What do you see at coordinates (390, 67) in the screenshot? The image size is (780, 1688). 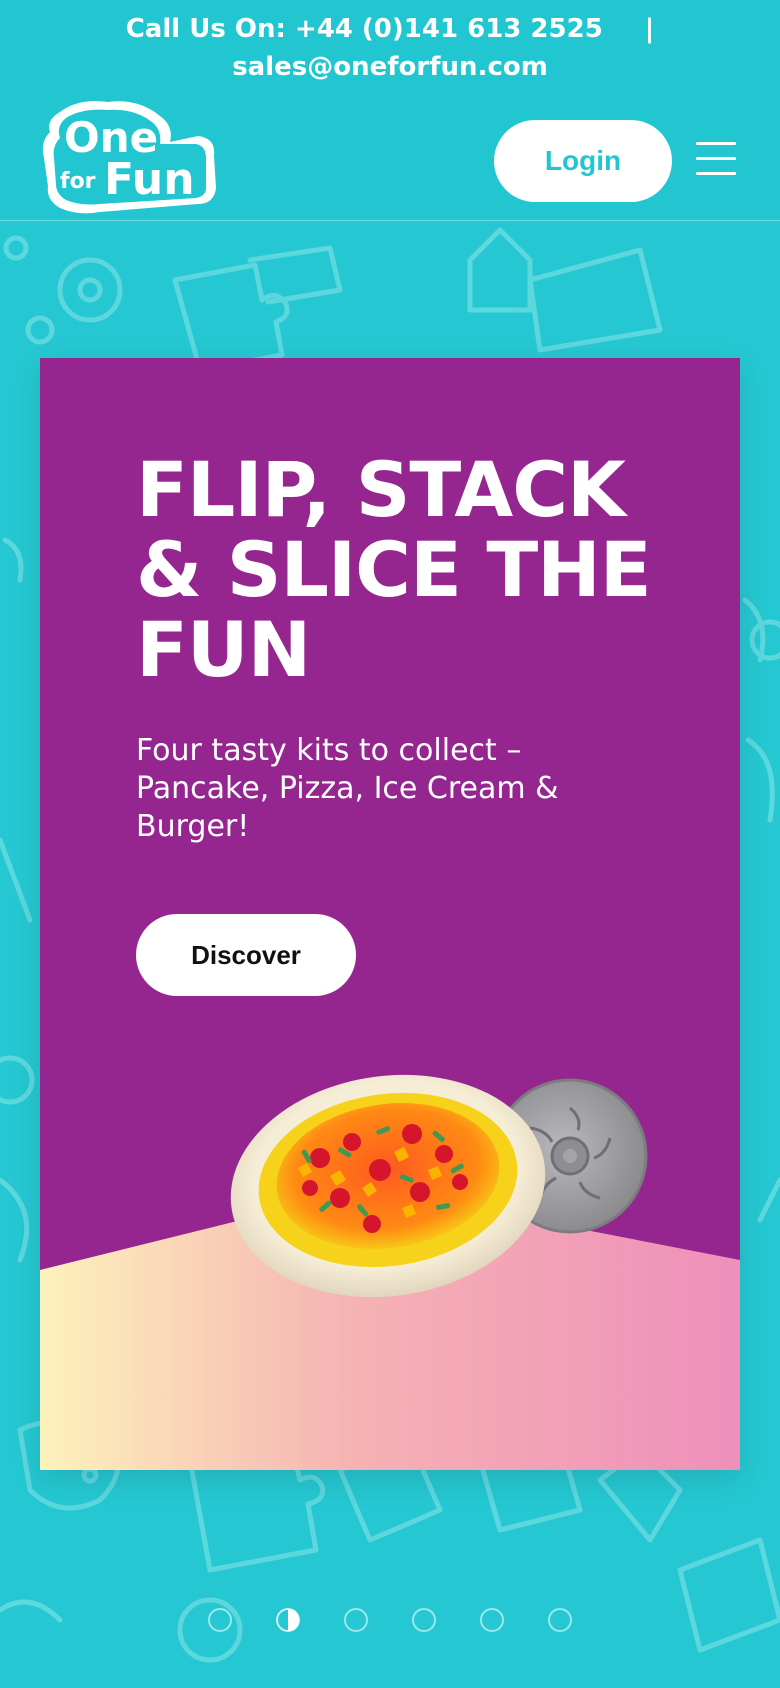 I see `email-link: sales@oneforfun.com` at bounding box center [390, 67].